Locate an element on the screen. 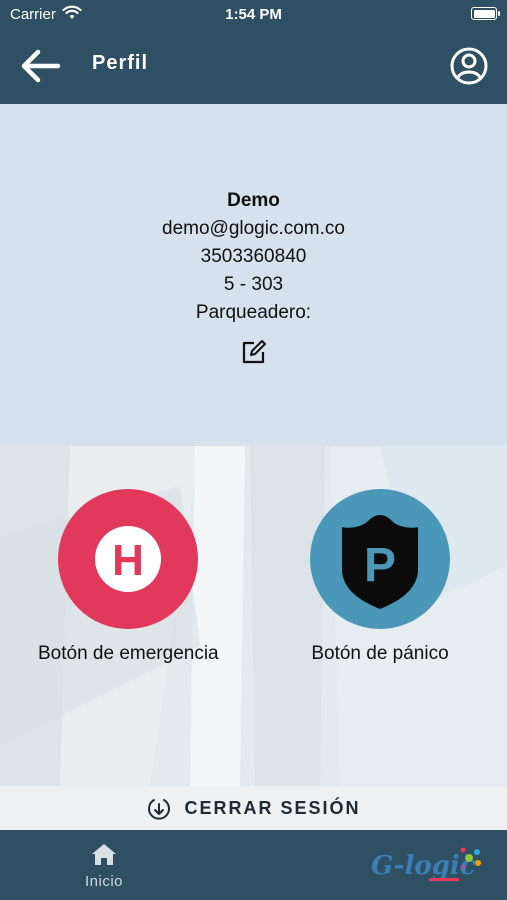 The width and height of the screenshot is (507, 900). user-email: demo@glogic.com.co is located at coordinates (253, 228).